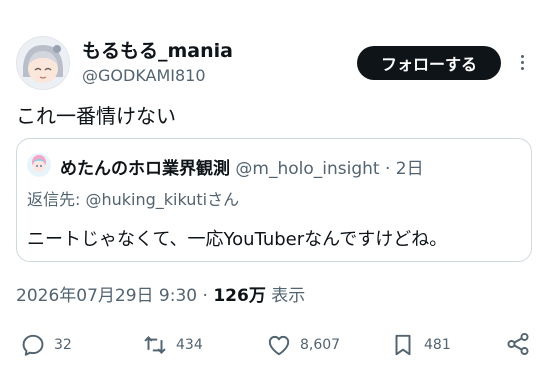  What do you see at coordinates (223, 199) in the screenshot?
I see `reply-suffix: さん` at bounding box center [223, 199].